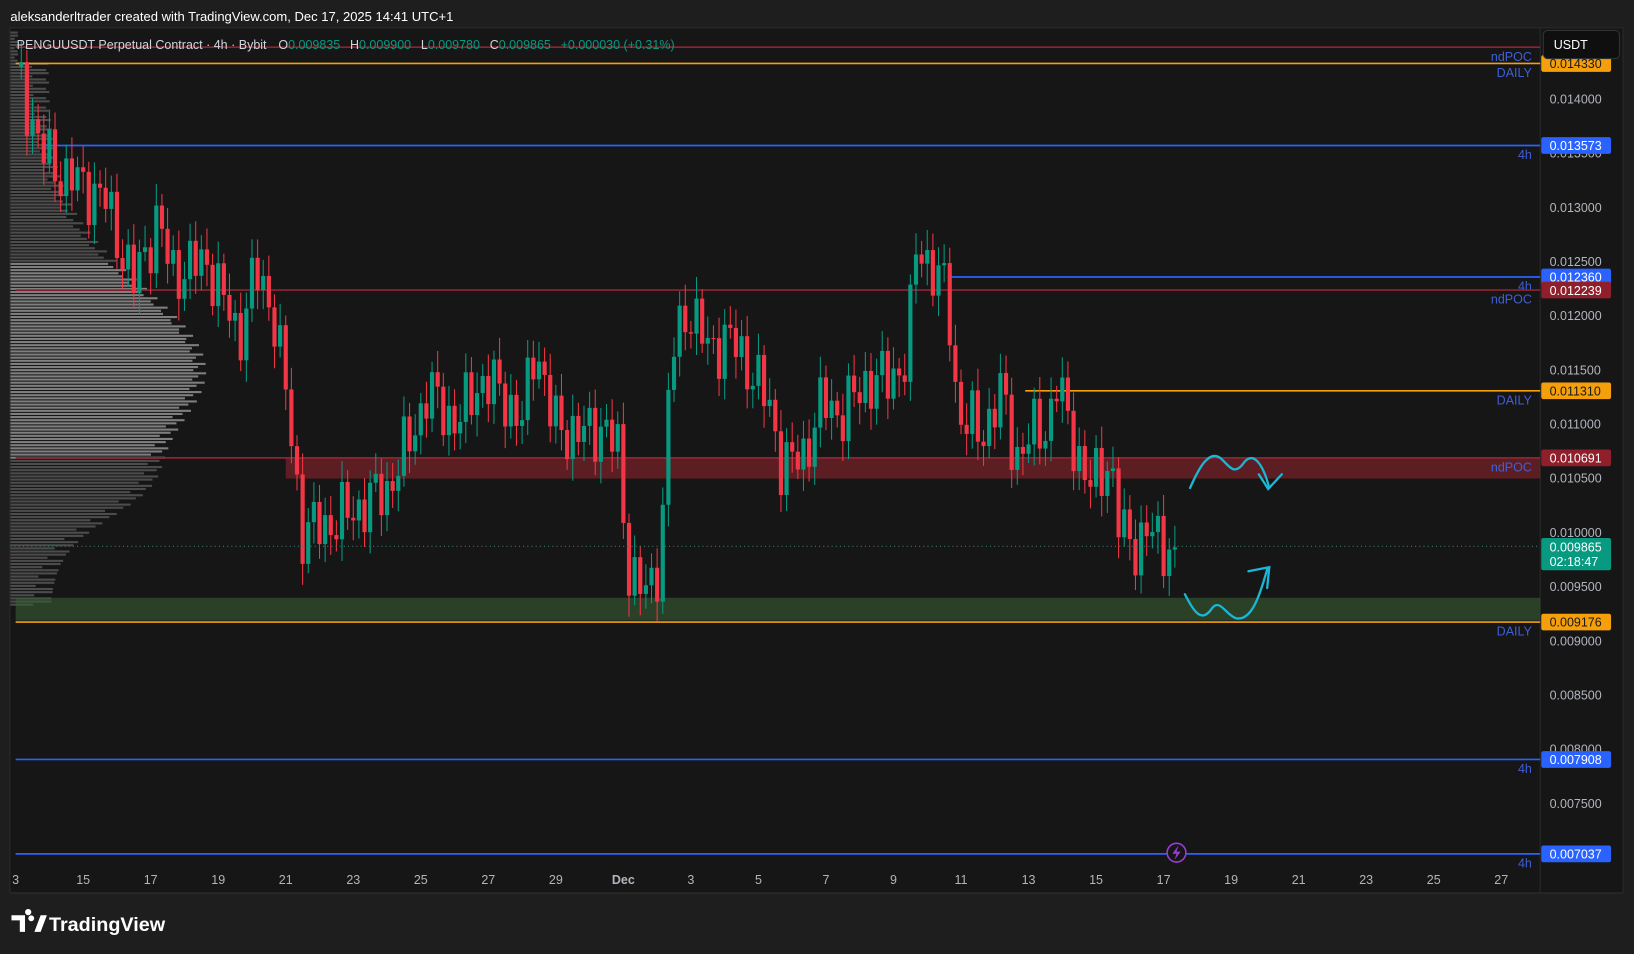  I want to click on ndpoc-zone, so click(913, 468).